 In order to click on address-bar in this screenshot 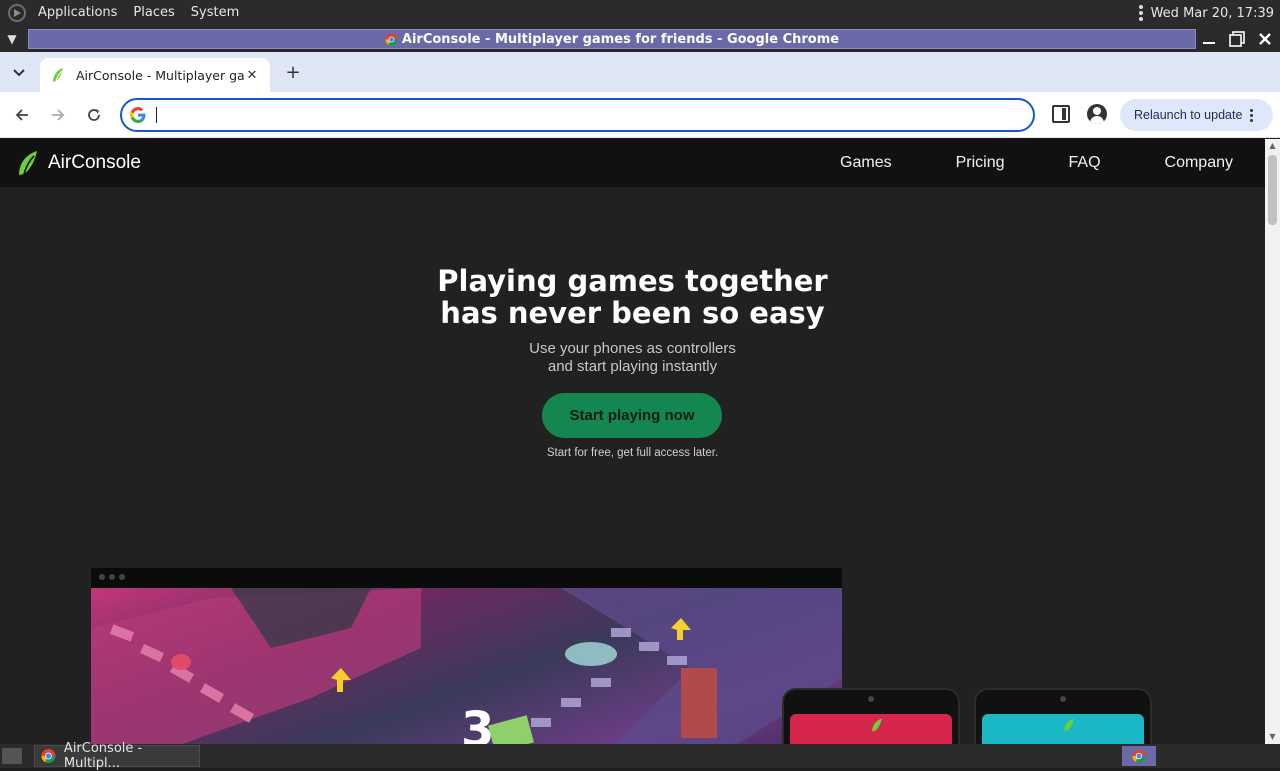, I will do `click(577, 115)`.